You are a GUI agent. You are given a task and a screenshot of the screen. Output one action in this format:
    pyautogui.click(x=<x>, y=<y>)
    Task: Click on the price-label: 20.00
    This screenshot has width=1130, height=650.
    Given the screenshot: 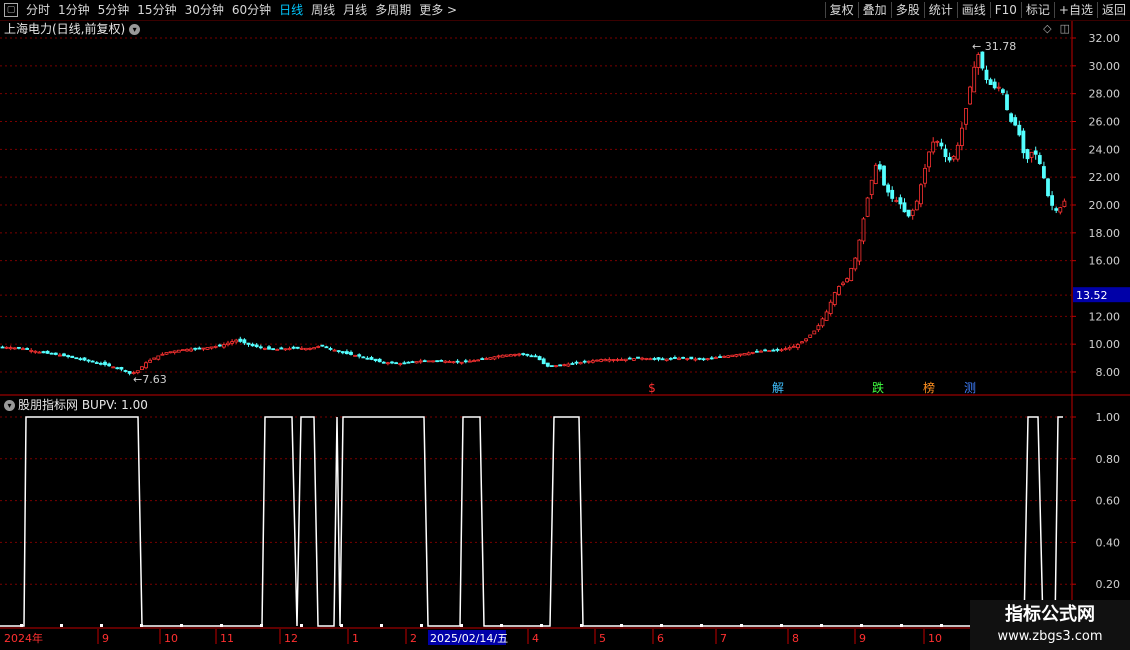 What is the action you would take?
    pyautogui.click(x=1105, y=205)
    